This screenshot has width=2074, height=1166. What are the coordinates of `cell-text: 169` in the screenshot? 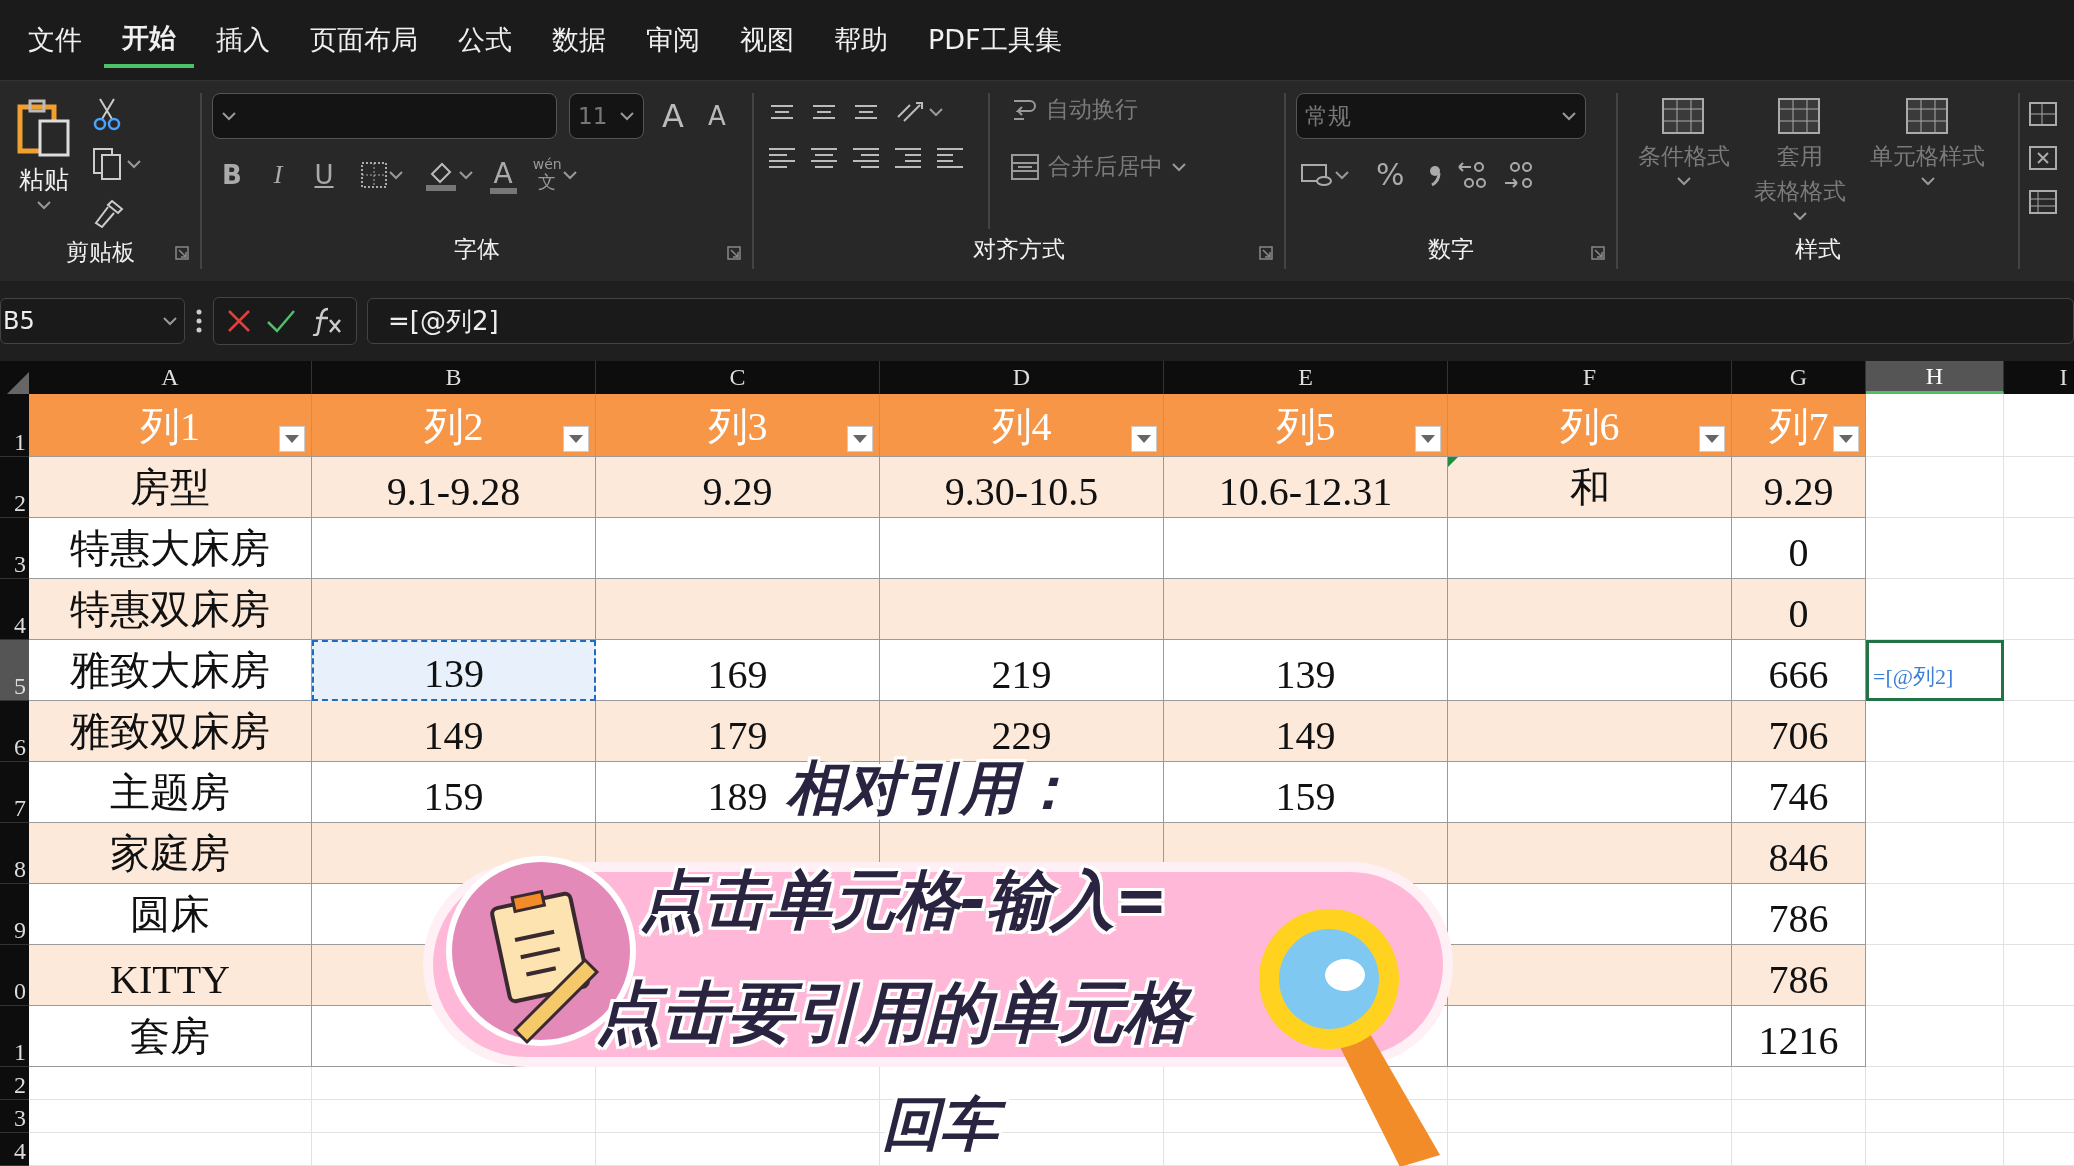 It's located at (737, 674).